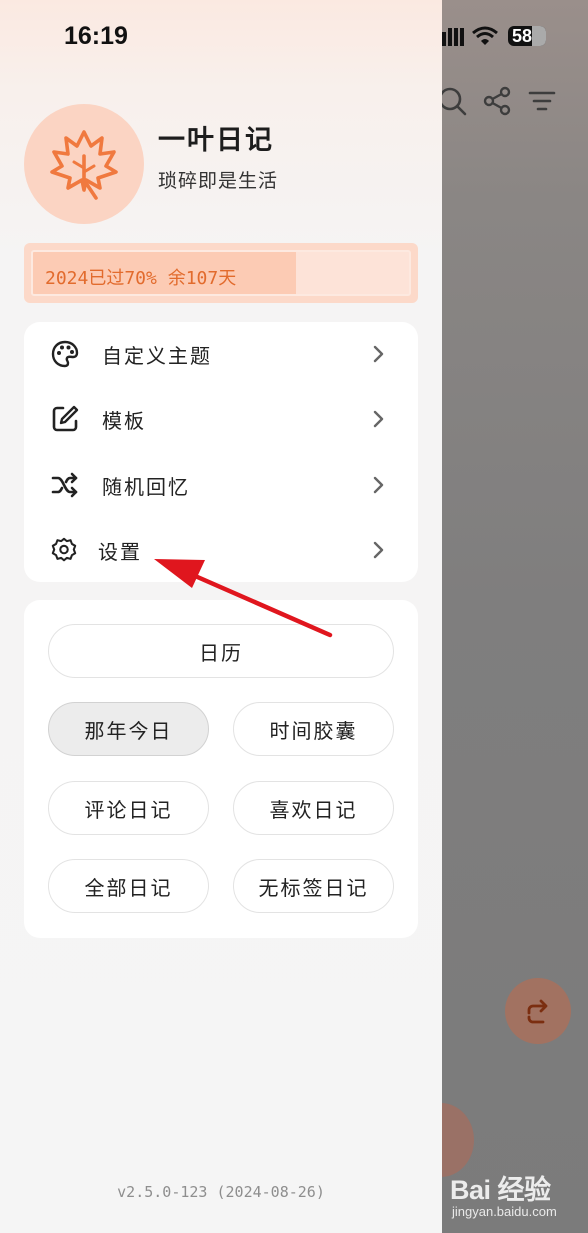 This screenshot has width=588, height=1233. Describe the element at coordinates (313, 886) in the screenshot. I see `untagged-diary-button: 无标签日记` at that location.